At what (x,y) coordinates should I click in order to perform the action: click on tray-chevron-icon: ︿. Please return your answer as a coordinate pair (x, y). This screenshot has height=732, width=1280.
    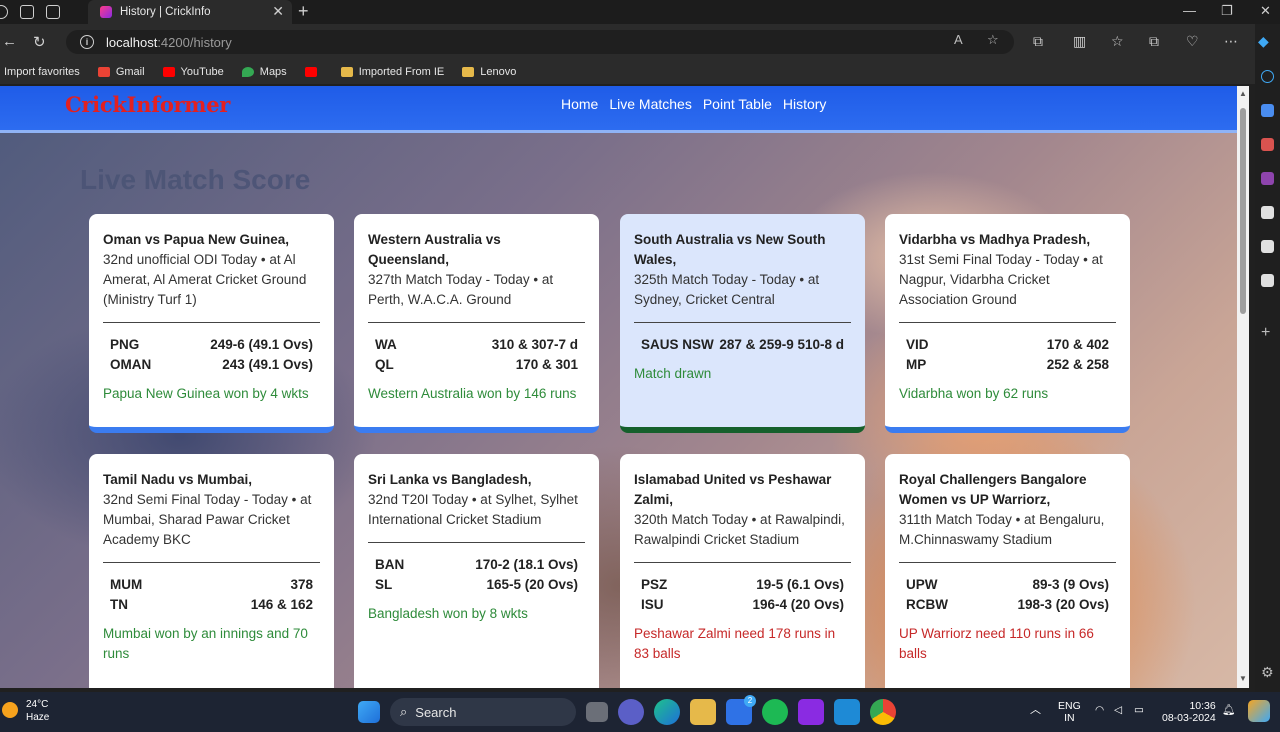
    Looking at the image, I should click on (1035, 710).